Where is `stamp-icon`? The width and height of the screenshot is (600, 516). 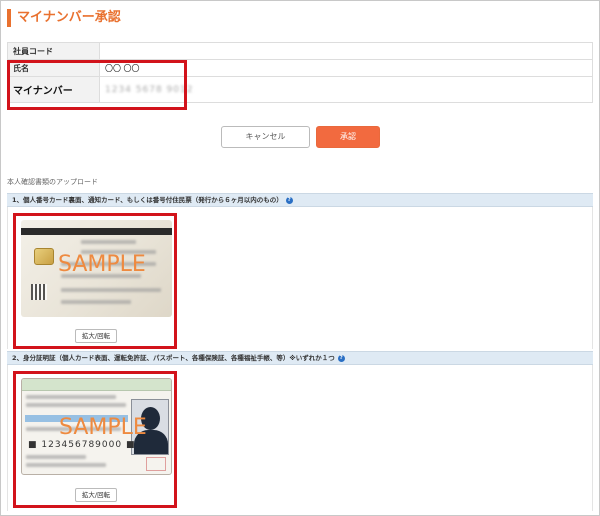 stamp-icon is located at coordinates (156, 464).